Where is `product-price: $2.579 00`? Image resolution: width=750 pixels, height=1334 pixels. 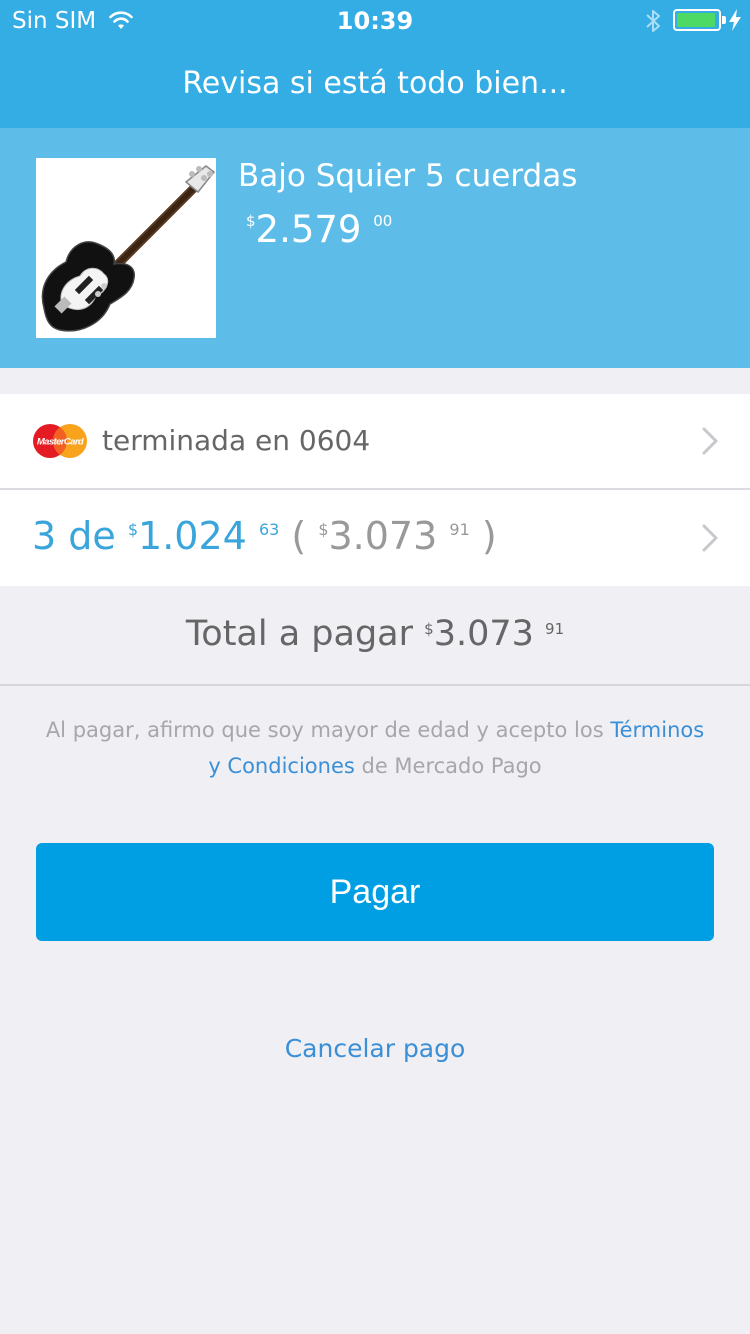
product-price: $2.579 00 is located at coordinates (319, 229).